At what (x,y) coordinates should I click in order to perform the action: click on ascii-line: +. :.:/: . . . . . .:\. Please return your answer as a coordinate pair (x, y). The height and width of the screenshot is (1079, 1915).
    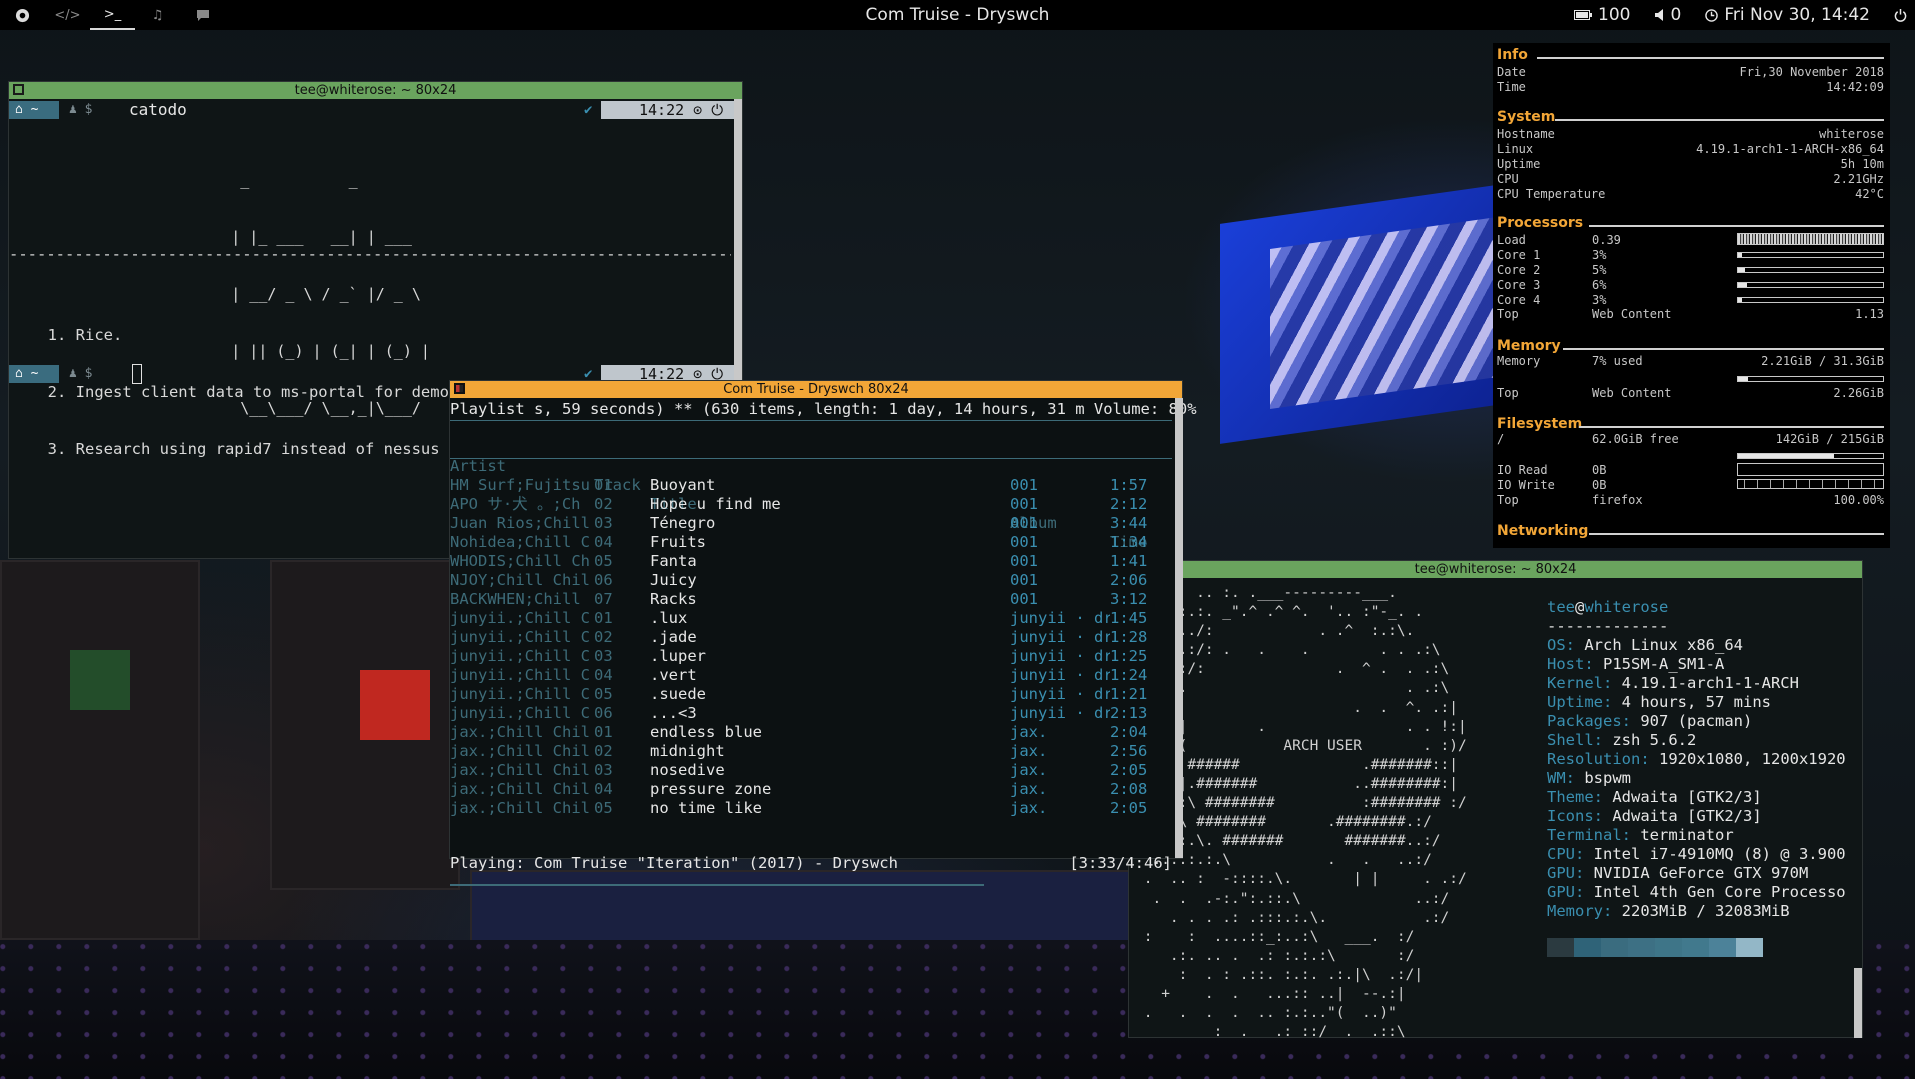
    Looking at the image, I should click on (1288, 650).